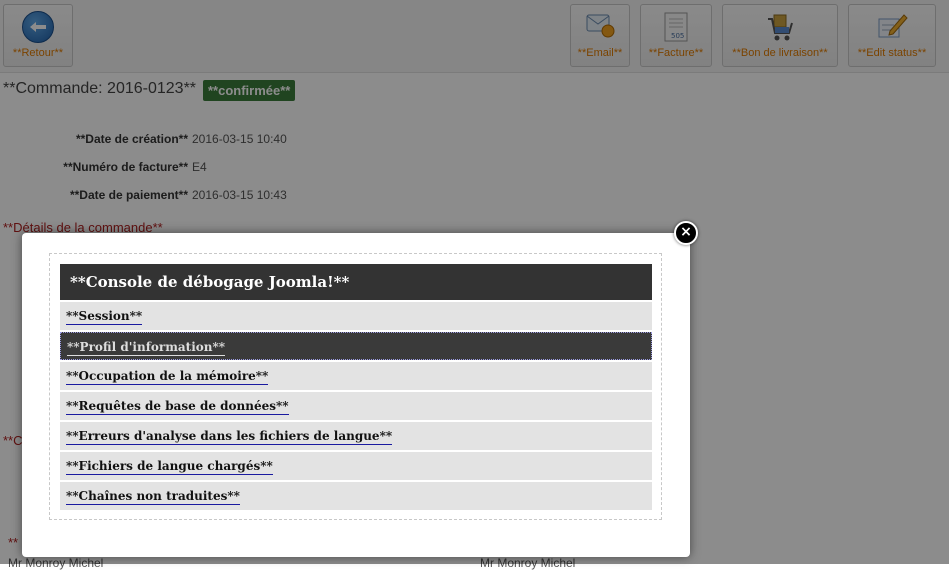 The width and height of the screenshot is (949, 570). I want to click on console-link-queries: **Requêtes de base de données**, so click(177, 407).